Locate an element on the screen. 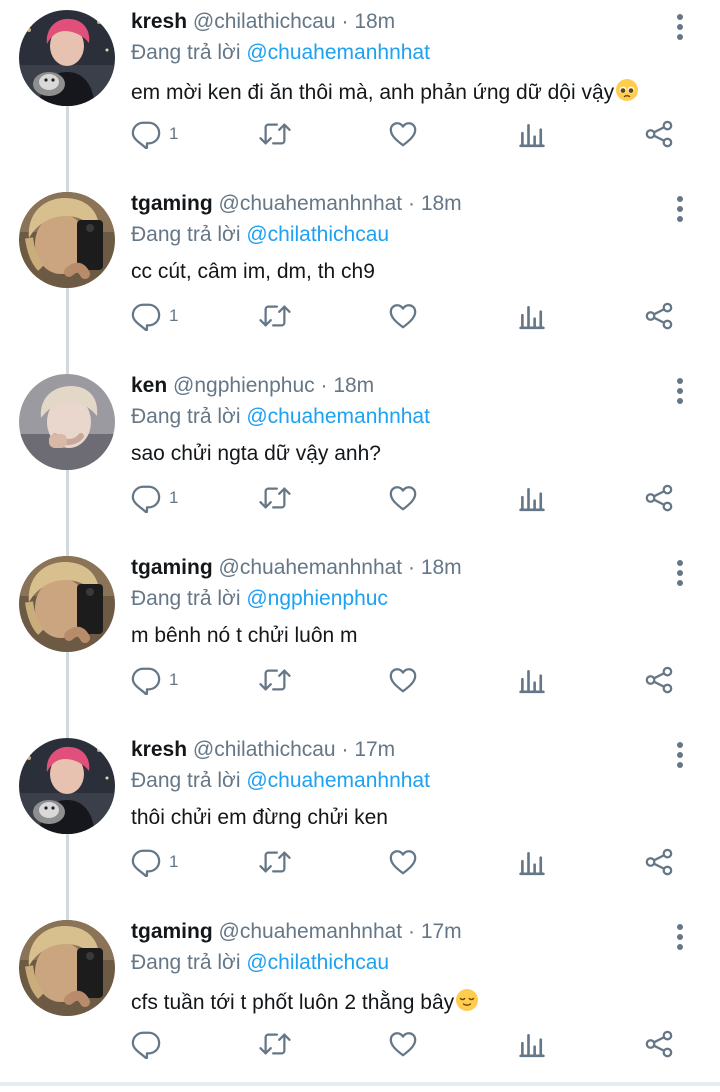 The height and width of the screenshot is (1092, 720). blond-hair-avatar is located at coordinates (67, 968).